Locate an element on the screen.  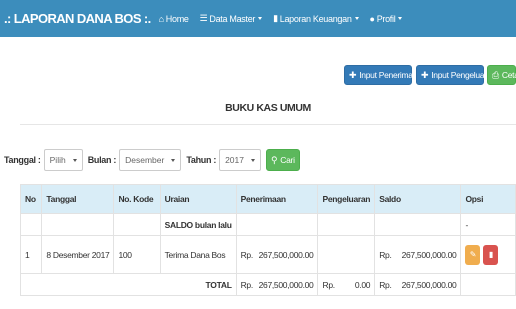
nav-home: ⌂ Home is located at coordinates (174, 19).